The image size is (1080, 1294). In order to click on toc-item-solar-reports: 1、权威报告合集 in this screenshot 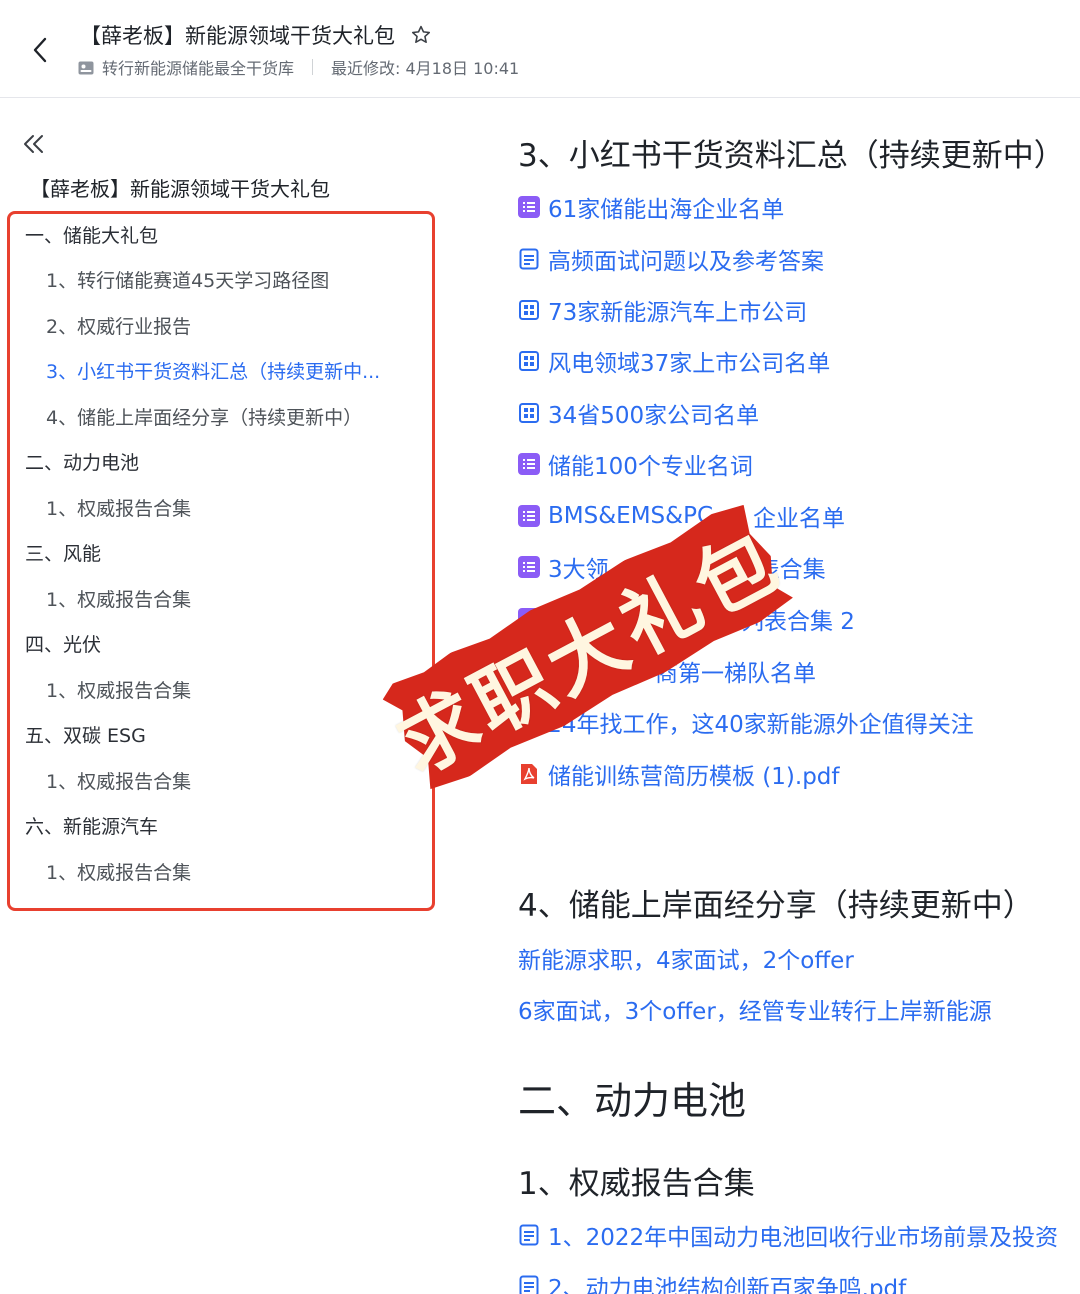, I will do `click(118, 689)`.